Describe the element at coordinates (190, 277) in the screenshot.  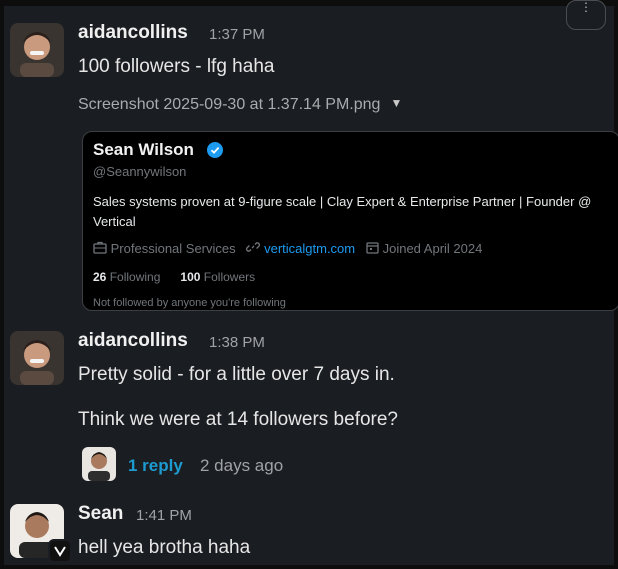
I see `followers-count: 100` at that location.